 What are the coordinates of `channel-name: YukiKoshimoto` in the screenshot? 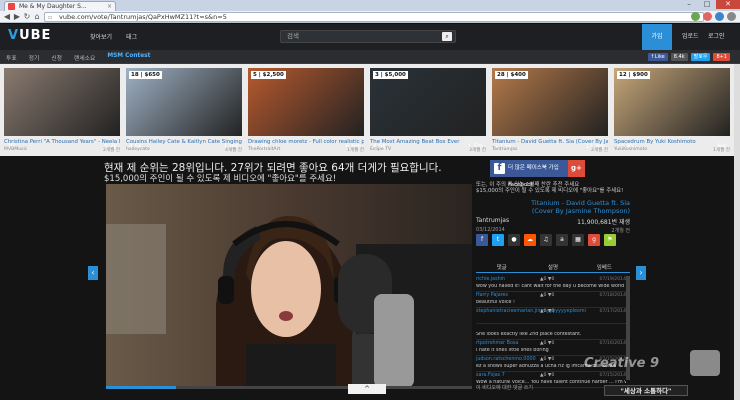 It's located at (630, 149).